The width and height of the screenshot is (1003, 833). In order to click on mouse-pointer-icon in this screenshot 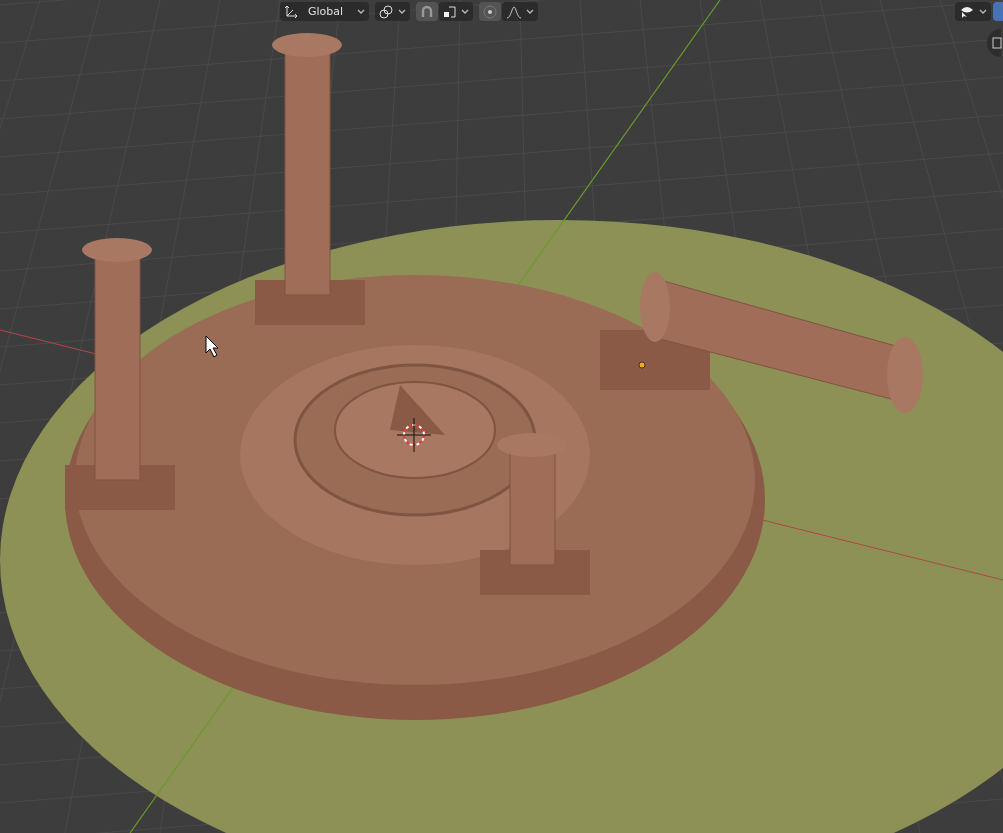, I will do `click(212, 346)`.